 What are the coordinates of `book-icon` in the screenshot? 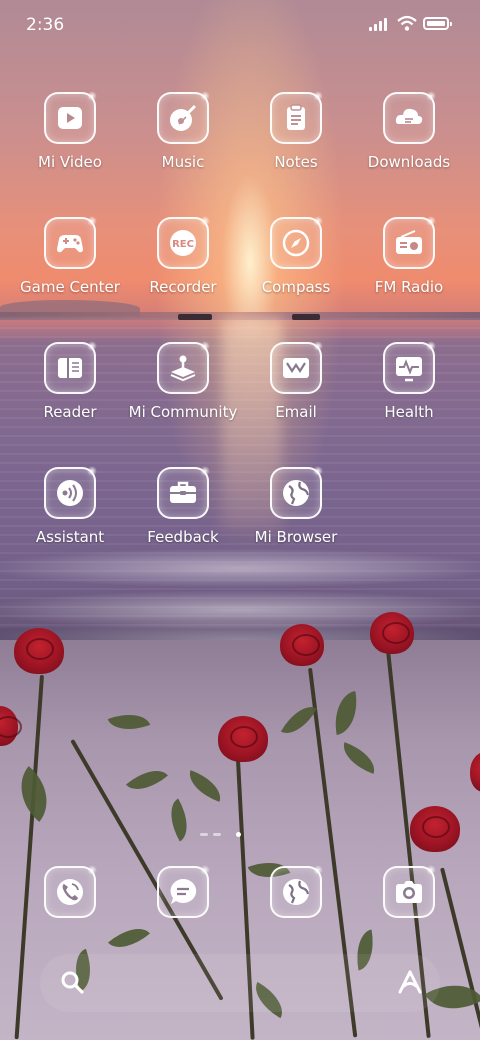 It's located at (70, 367).